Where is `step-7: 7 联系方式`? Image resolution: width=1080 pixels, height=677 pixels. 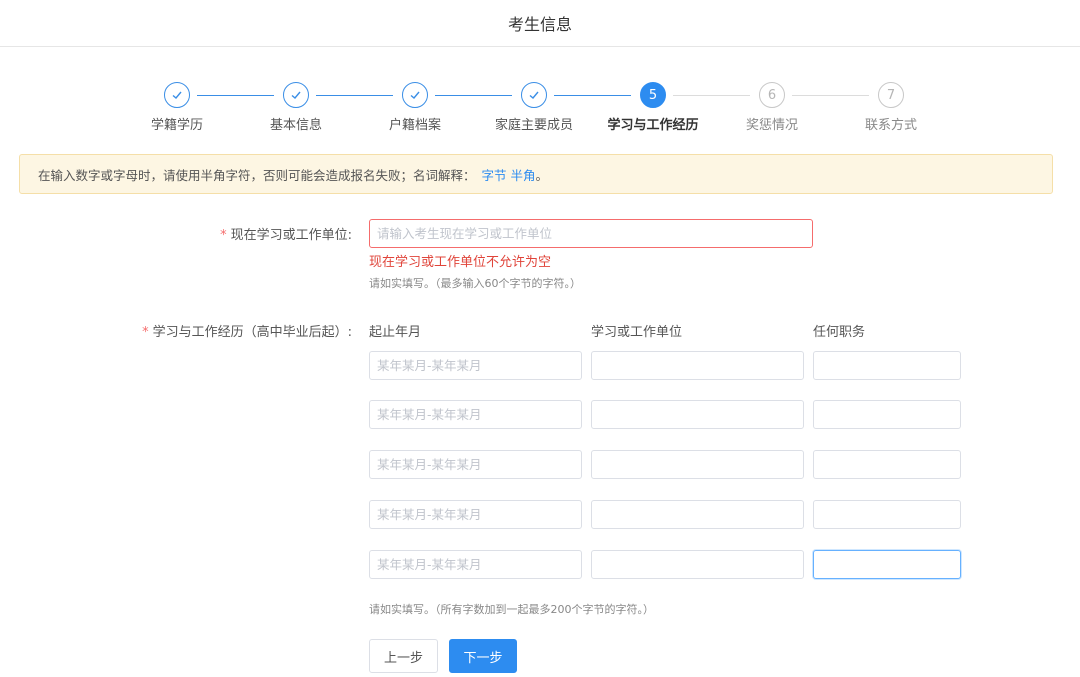 step-7: 7 联系方式 is located at coordinates (891, 107).